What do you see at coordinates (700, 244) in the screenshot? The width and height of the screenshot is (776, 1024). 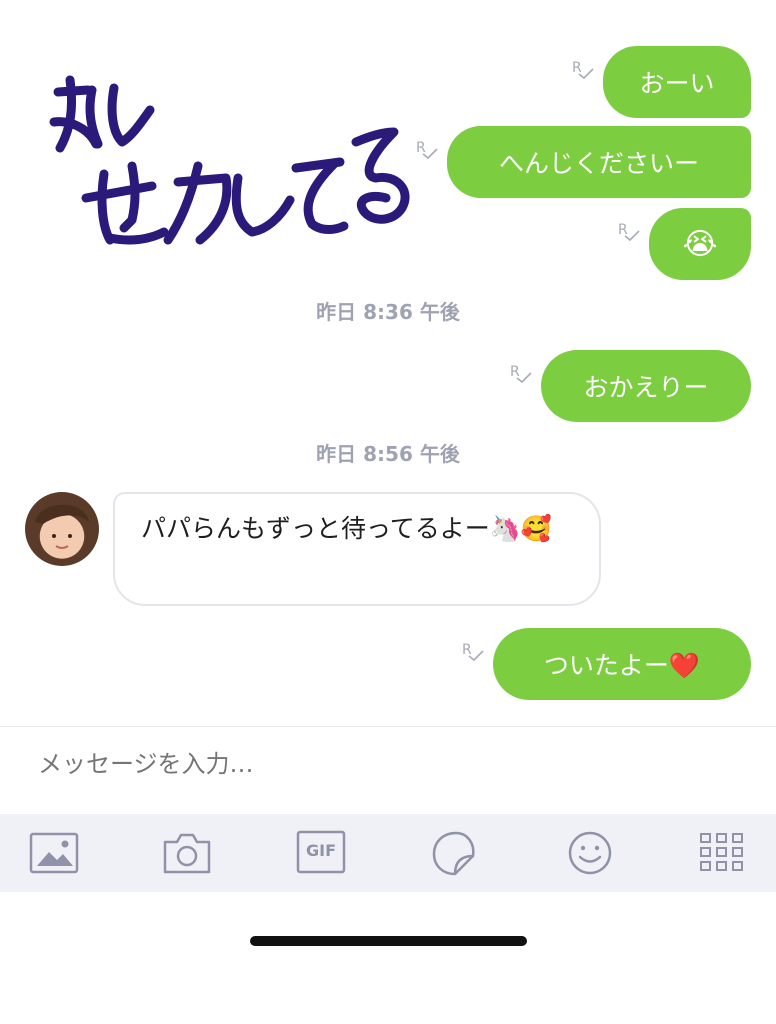 I see `message-bubble-outgoing: 😭` at bounding box center [700, 244].